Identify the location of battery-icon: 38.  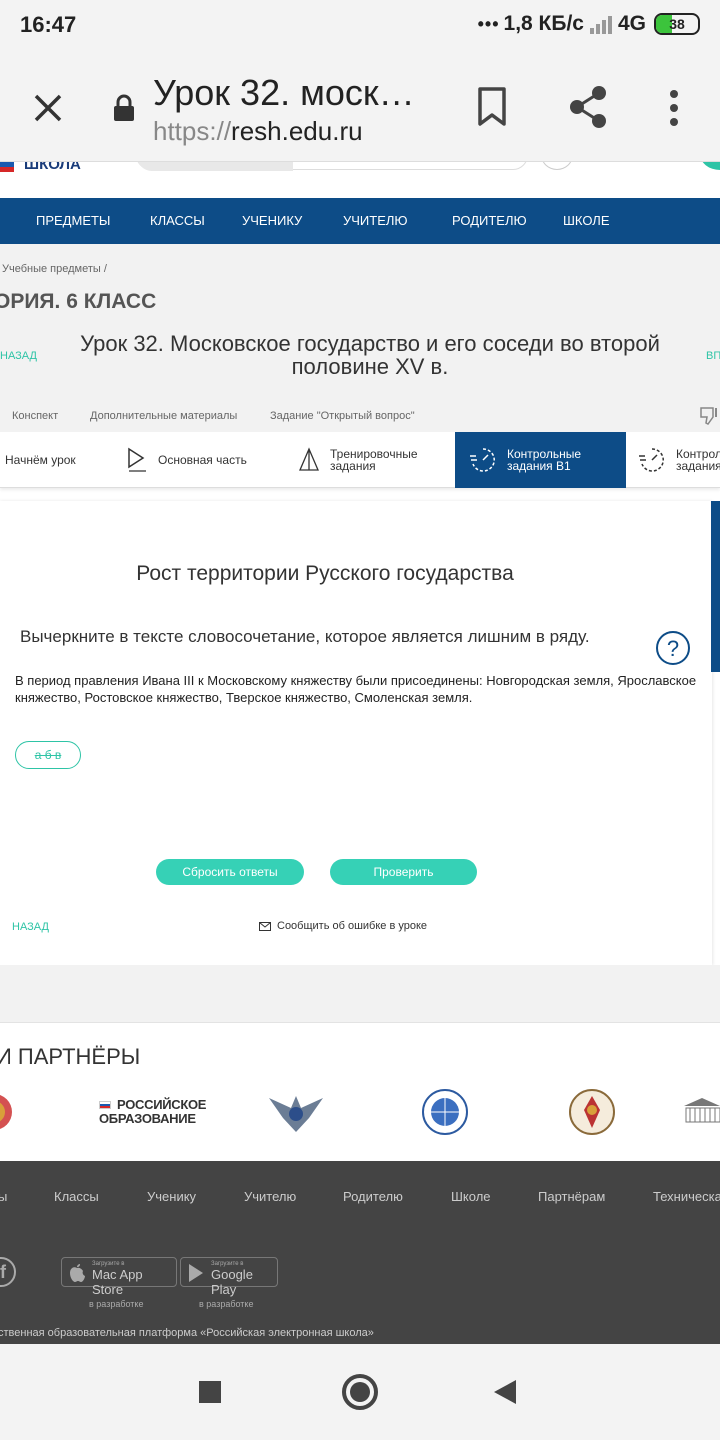
(677, 24).